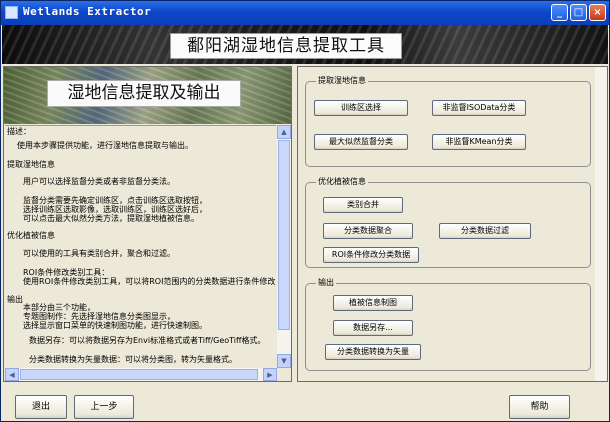  What do you see at coordinates (373, 303) in the screenshot?
I see `vegetation-map-button: 植被信息制图` at bounding box center [373, 303].